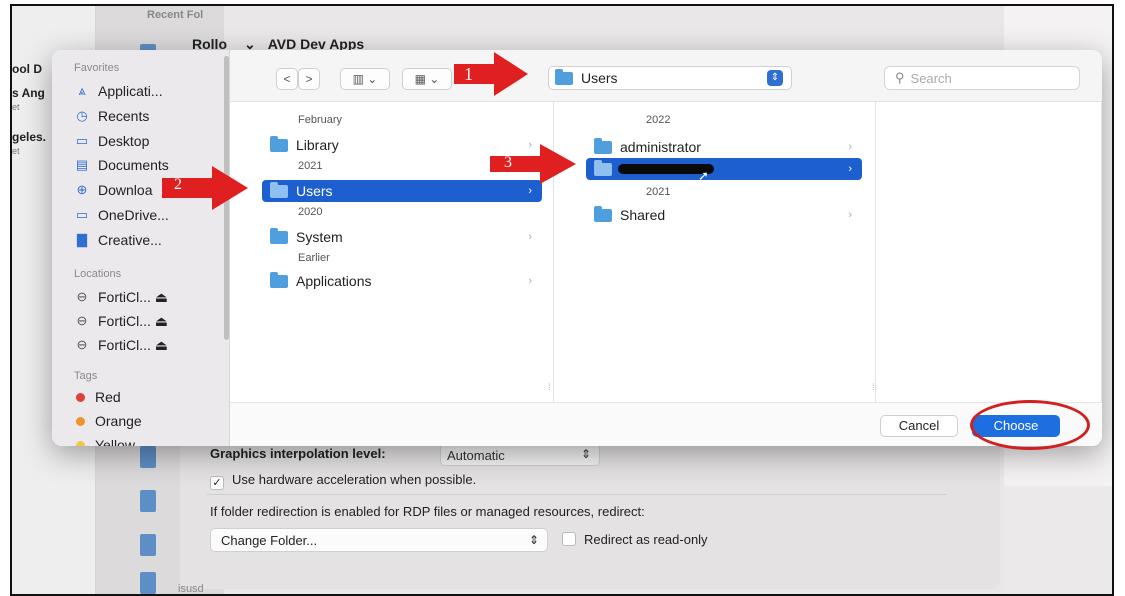 This screenshot has width=1125, height=596. Describe the element at coordinates (508, 162) in the screenshot. I see `annotation-number-3: 3` at that location.